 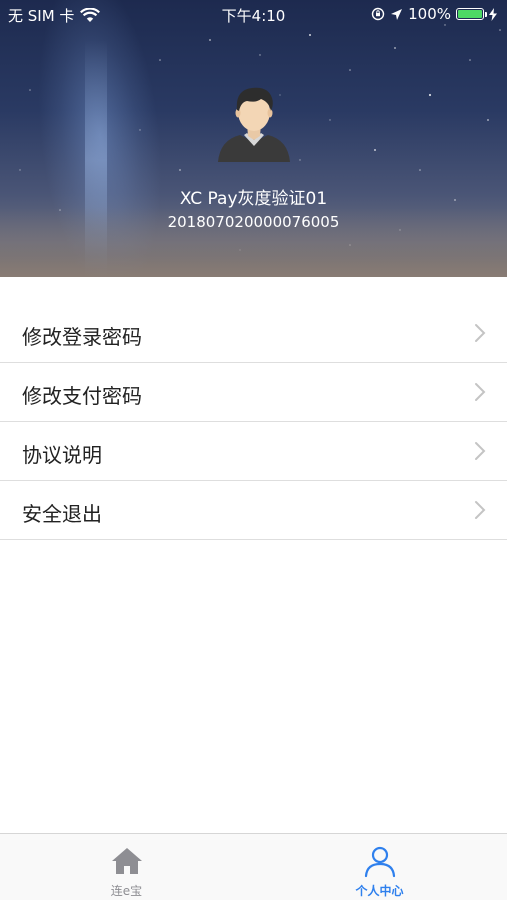 I want to click on menu-item-change-pay-password: 修改支付密码, so click(x=253, y=392).